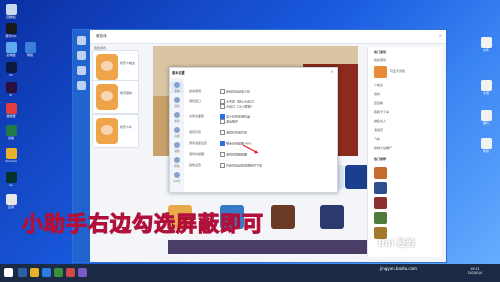 The height and width of the screenshot is (282, 500). I want to click on game-strip, so click(268, 247).